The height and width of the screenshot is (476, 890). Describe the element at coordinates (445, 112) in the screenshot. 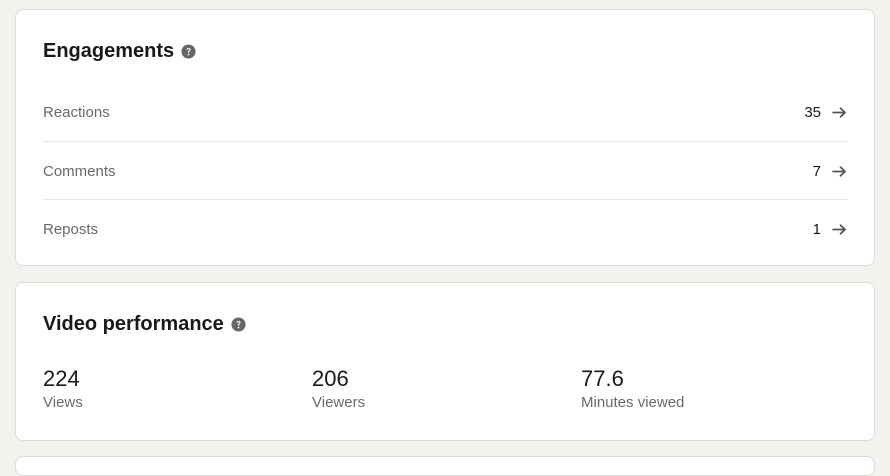

I see `reactions-row: Reactions 35` at that location.